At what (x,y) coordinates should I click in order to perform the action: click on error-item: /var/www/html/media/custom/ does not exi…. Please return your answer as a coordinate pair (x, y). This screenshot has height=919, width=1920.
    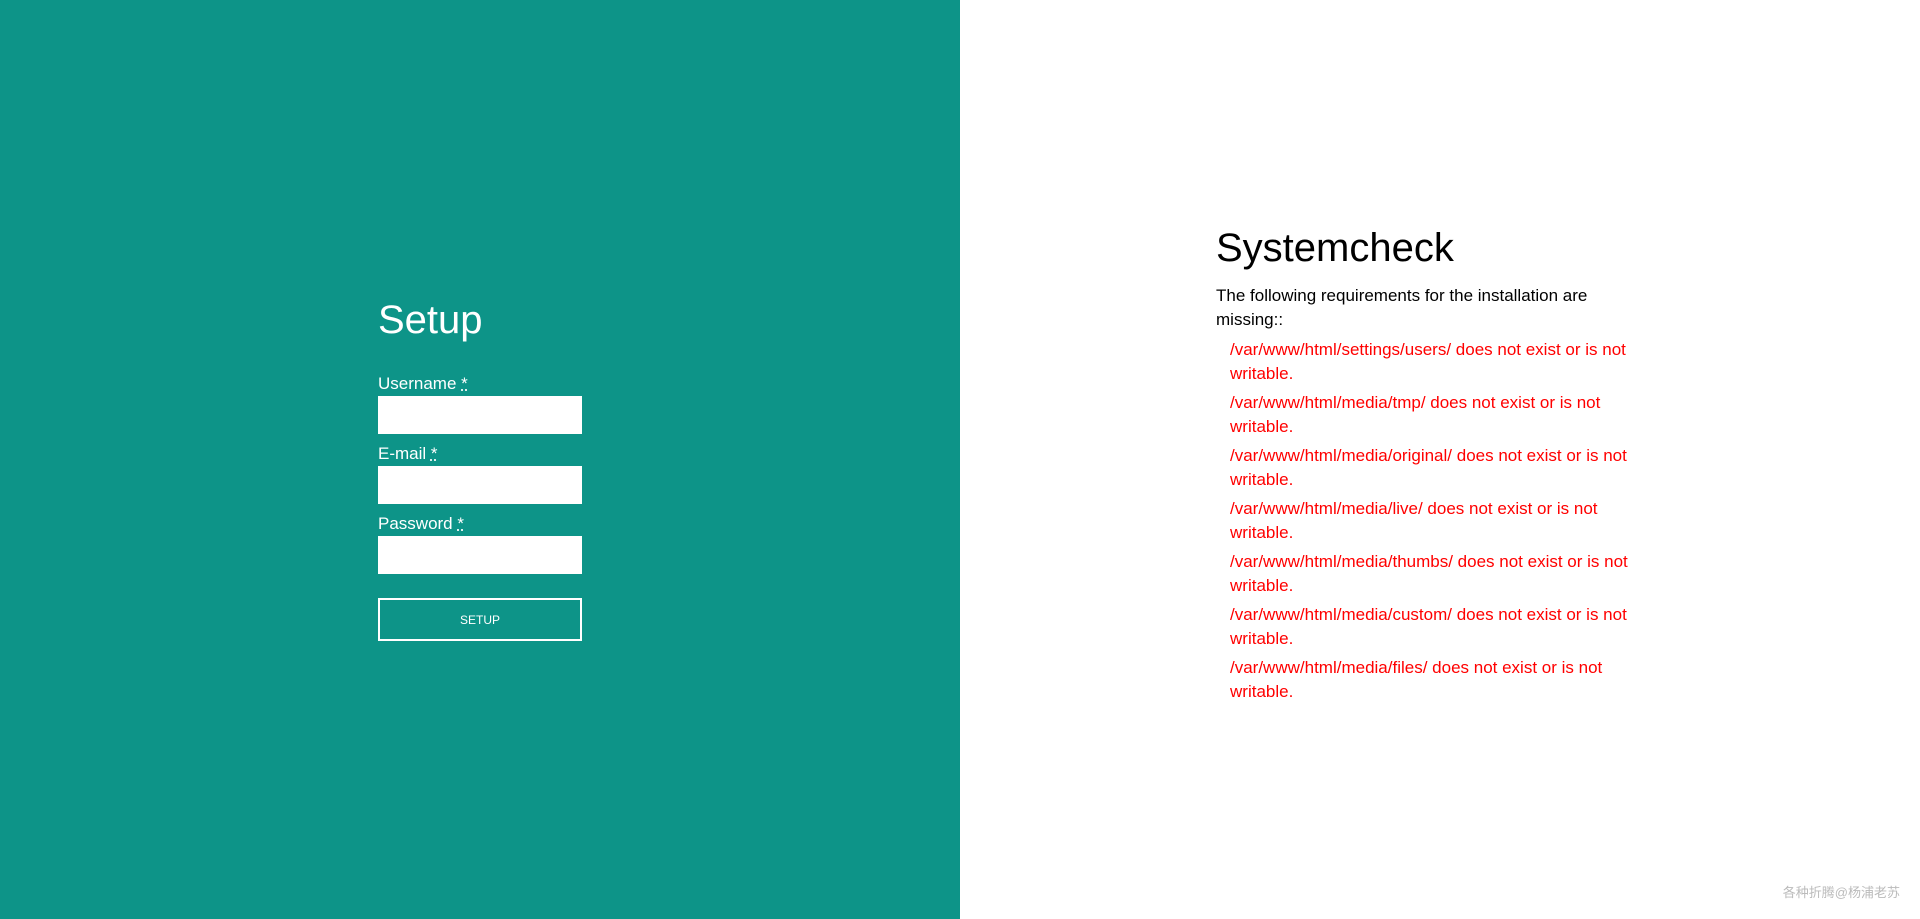
    Looking at the image, I should click on (1428, 626).